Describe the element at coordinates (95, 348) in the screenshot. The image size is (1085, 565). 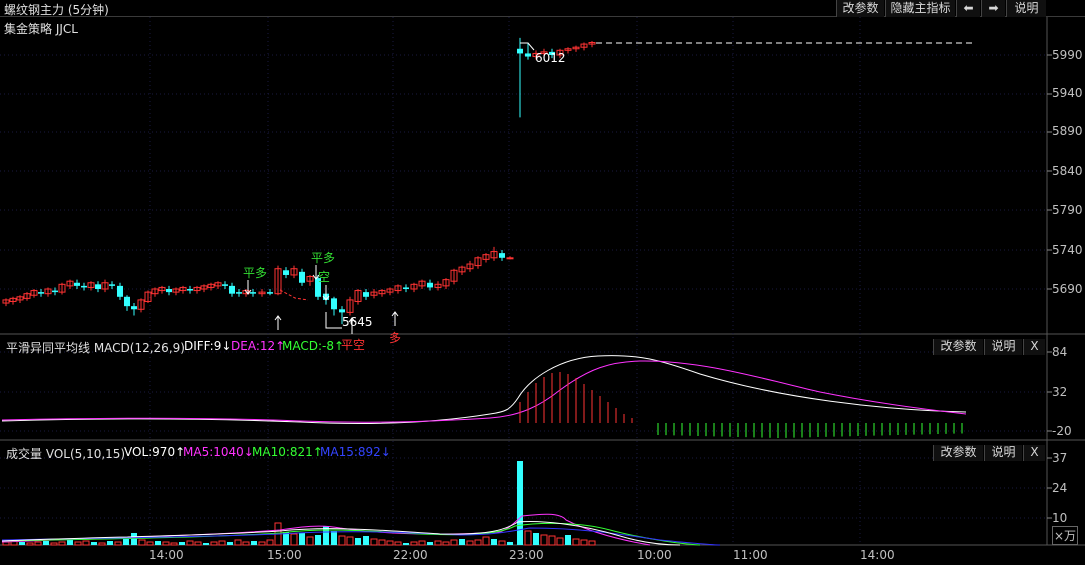
I see `macd-name: 平滑异同平均线 MACD(12,26,9)` at that location.